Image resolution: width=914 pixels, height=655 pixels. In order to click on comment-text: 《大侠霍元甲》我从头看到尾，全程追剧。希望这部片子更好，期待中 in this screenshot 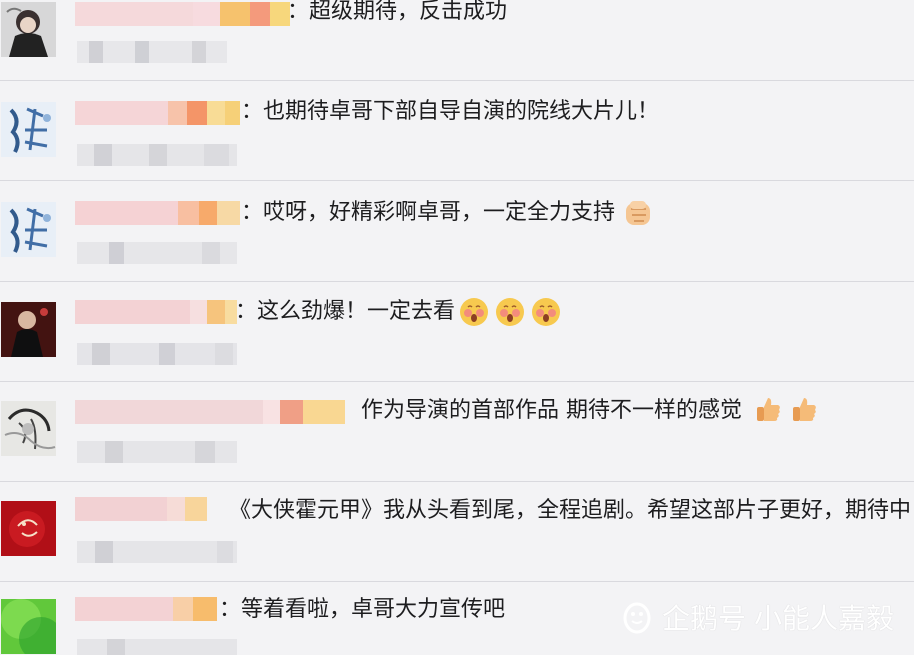, I will do `click(570, 510)`.